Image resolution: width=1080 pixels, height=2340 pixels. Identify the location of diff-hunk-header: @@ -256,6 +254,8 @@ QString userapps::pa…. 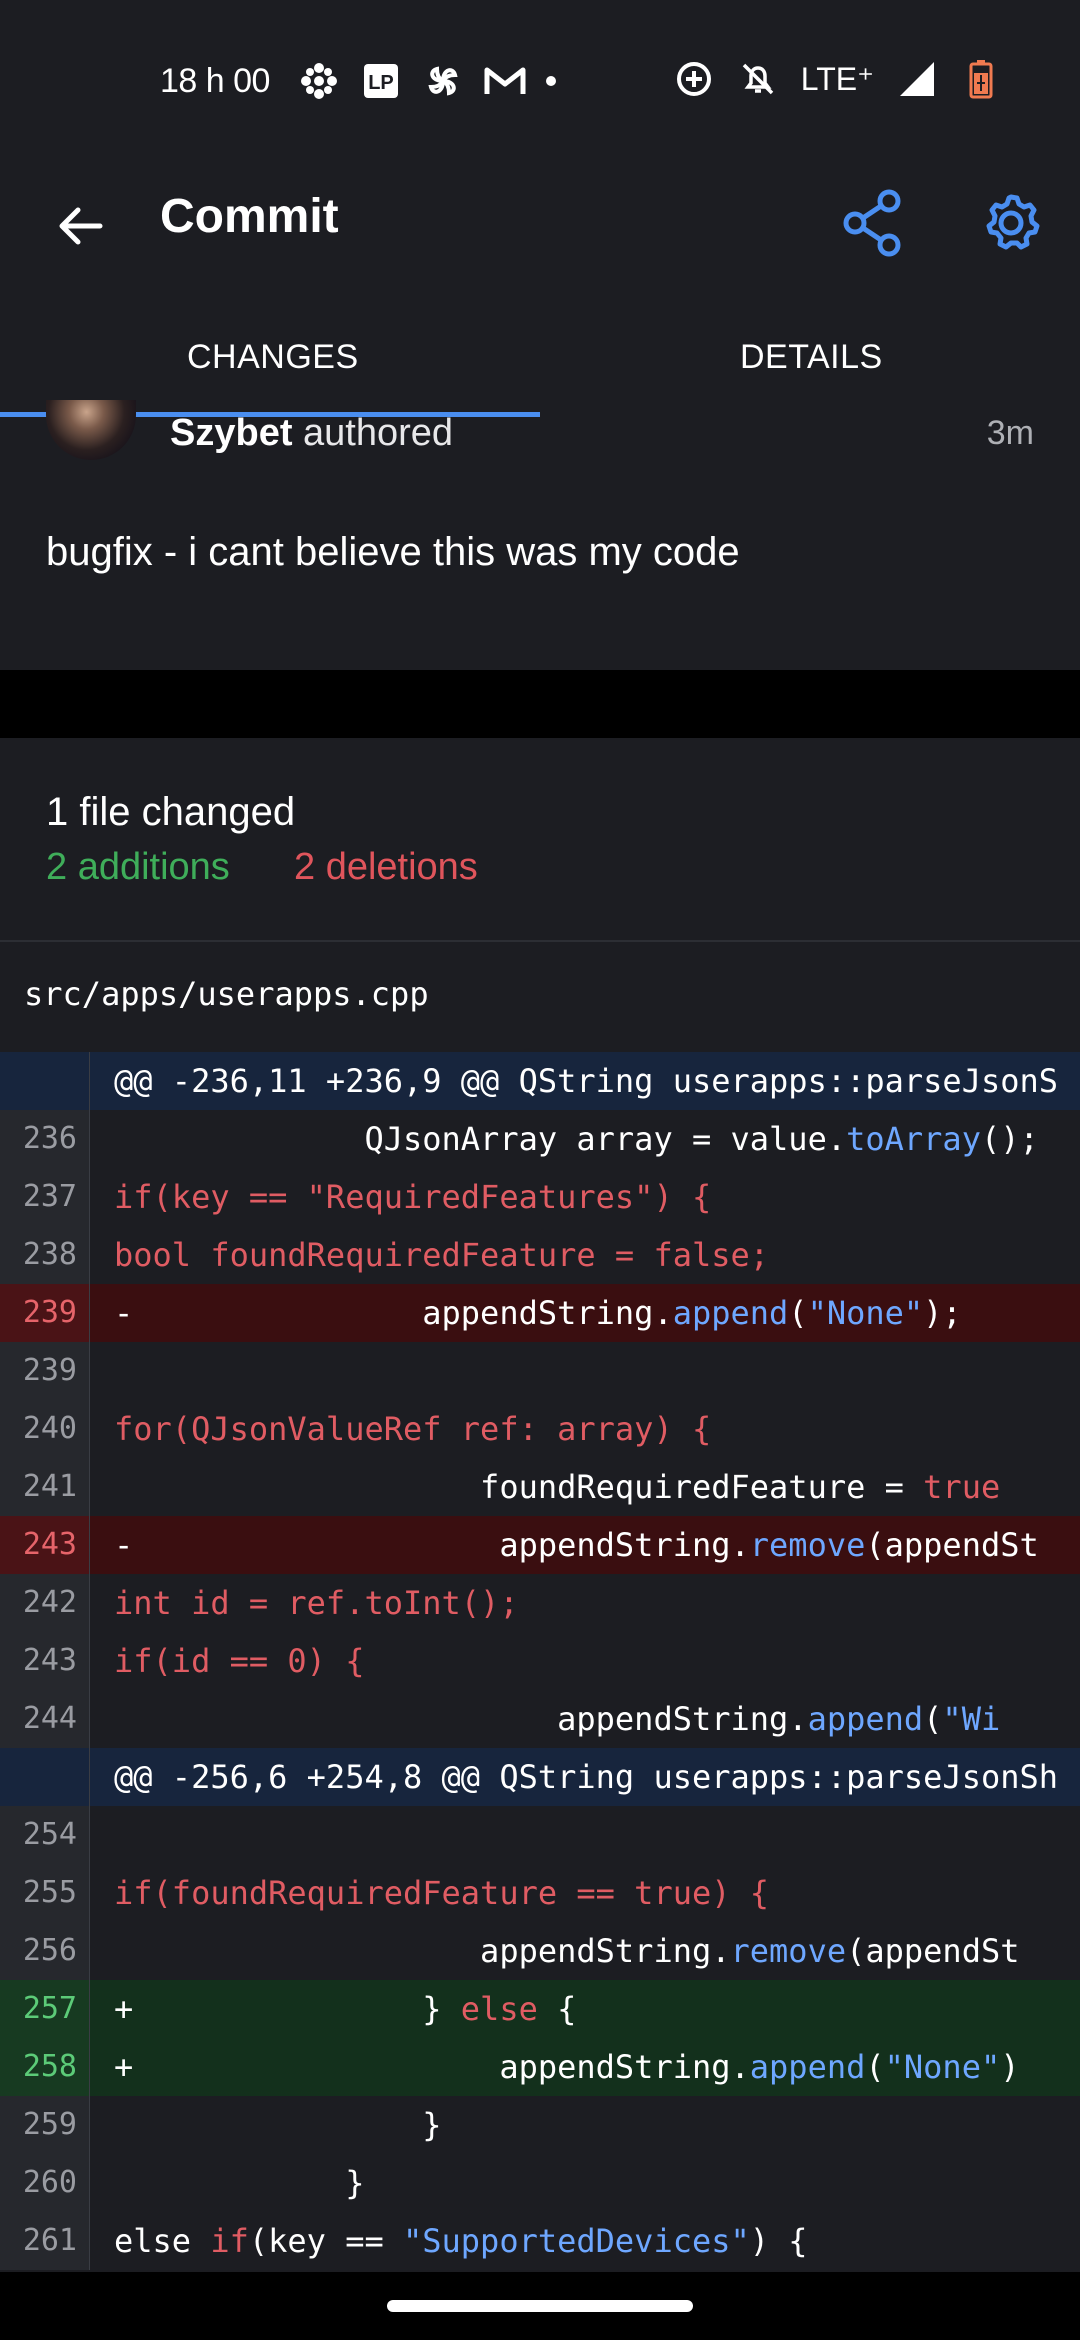
(540, 1777).